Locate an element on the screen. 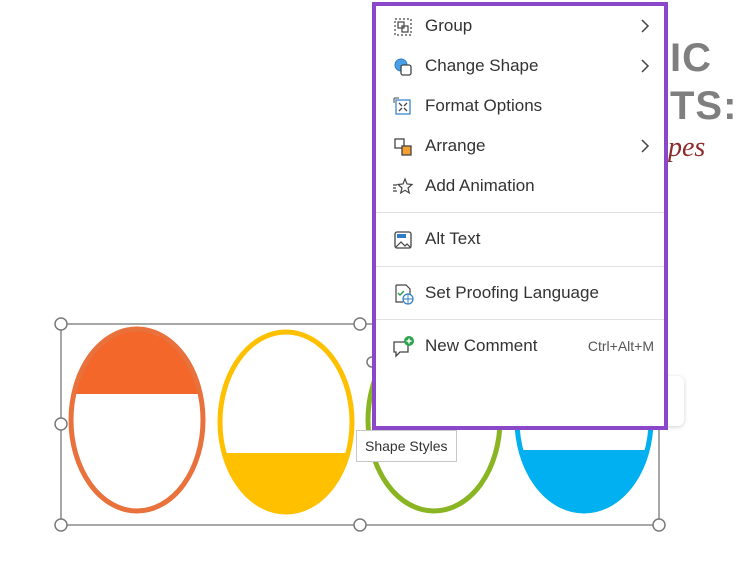 Image resolution: width=748 pixels, height=577 pixels. menu-item-alt-text: Alt Text is located at coordinates (520, 239).